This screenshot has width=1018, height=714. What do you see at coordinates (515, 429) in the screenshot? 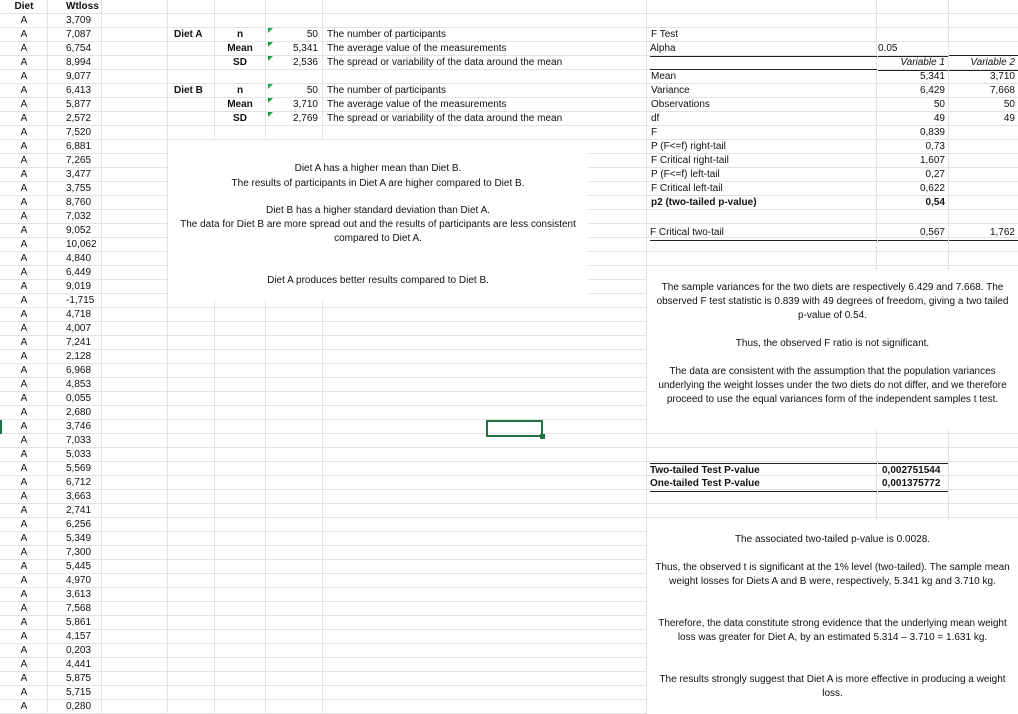
I see `selected-cell` at bounding box center [515, 429].